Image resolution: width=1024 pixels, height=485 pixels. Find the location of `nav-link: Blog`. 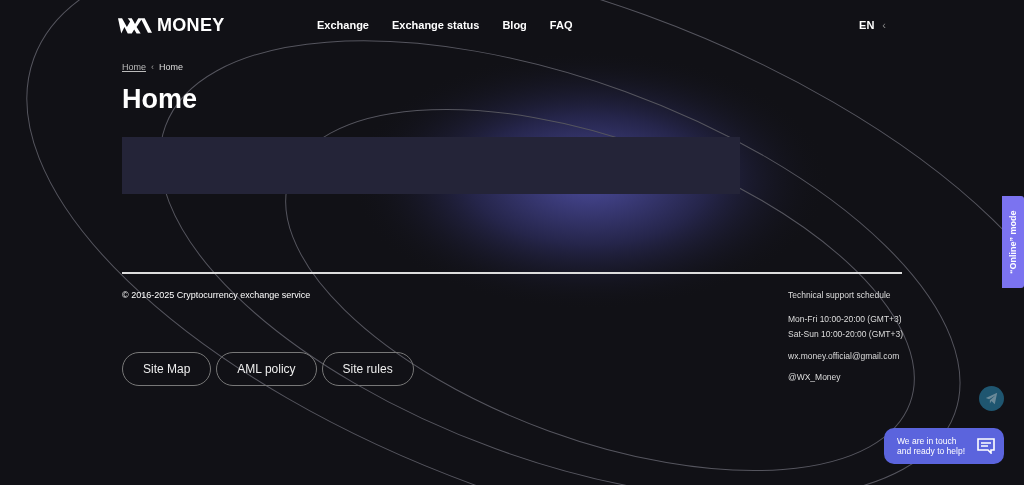

nav-link: Blog is located at coordinates (514, 25).